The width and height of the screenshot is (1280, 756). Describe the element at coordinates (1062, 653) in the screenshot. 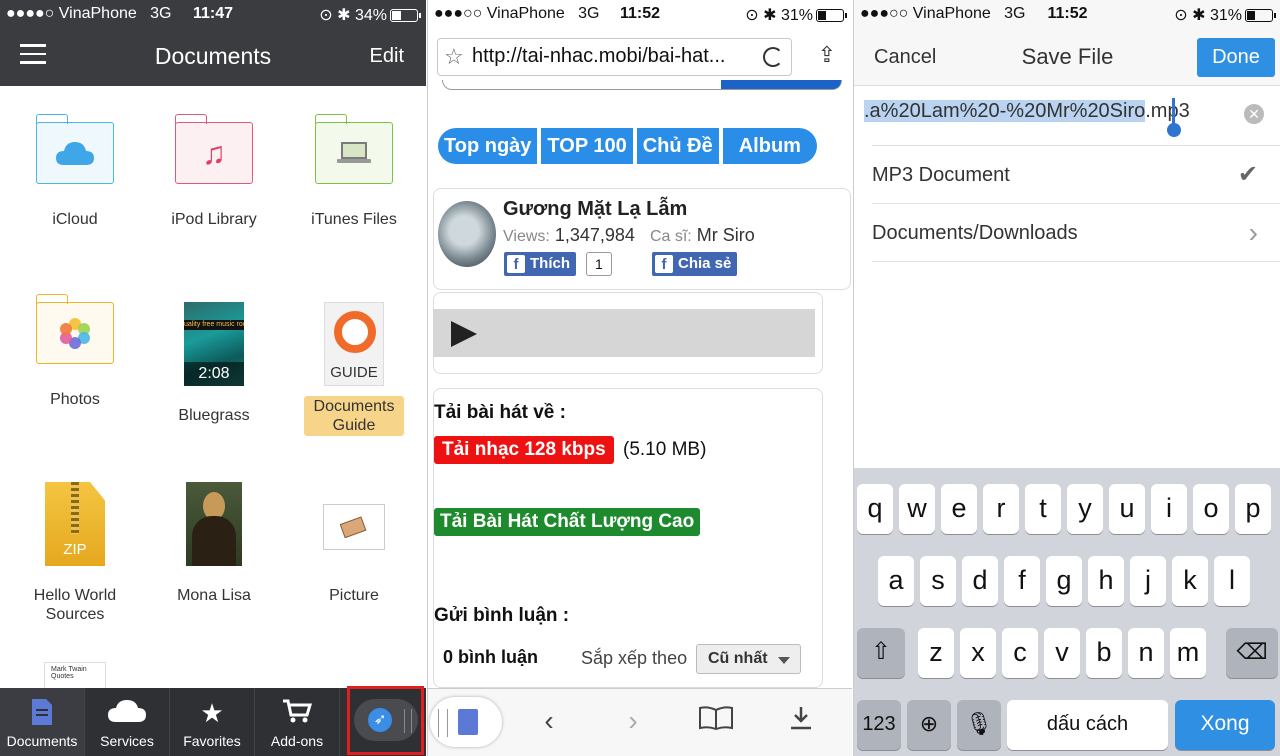

I see `key-v: v` at that location.